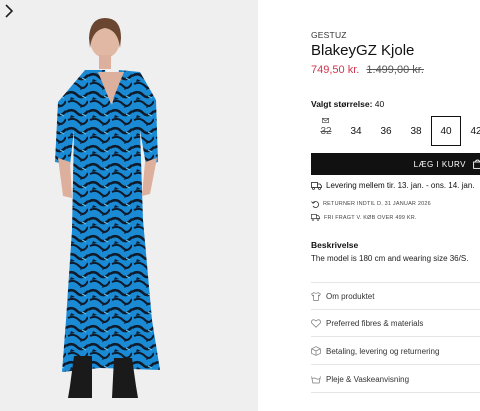  Describe the element at coordinates (364, 217) in the screenshot. I see `free-shipping-info: FRI FRAGT V. KØB OVER 499 KR.` at that location.